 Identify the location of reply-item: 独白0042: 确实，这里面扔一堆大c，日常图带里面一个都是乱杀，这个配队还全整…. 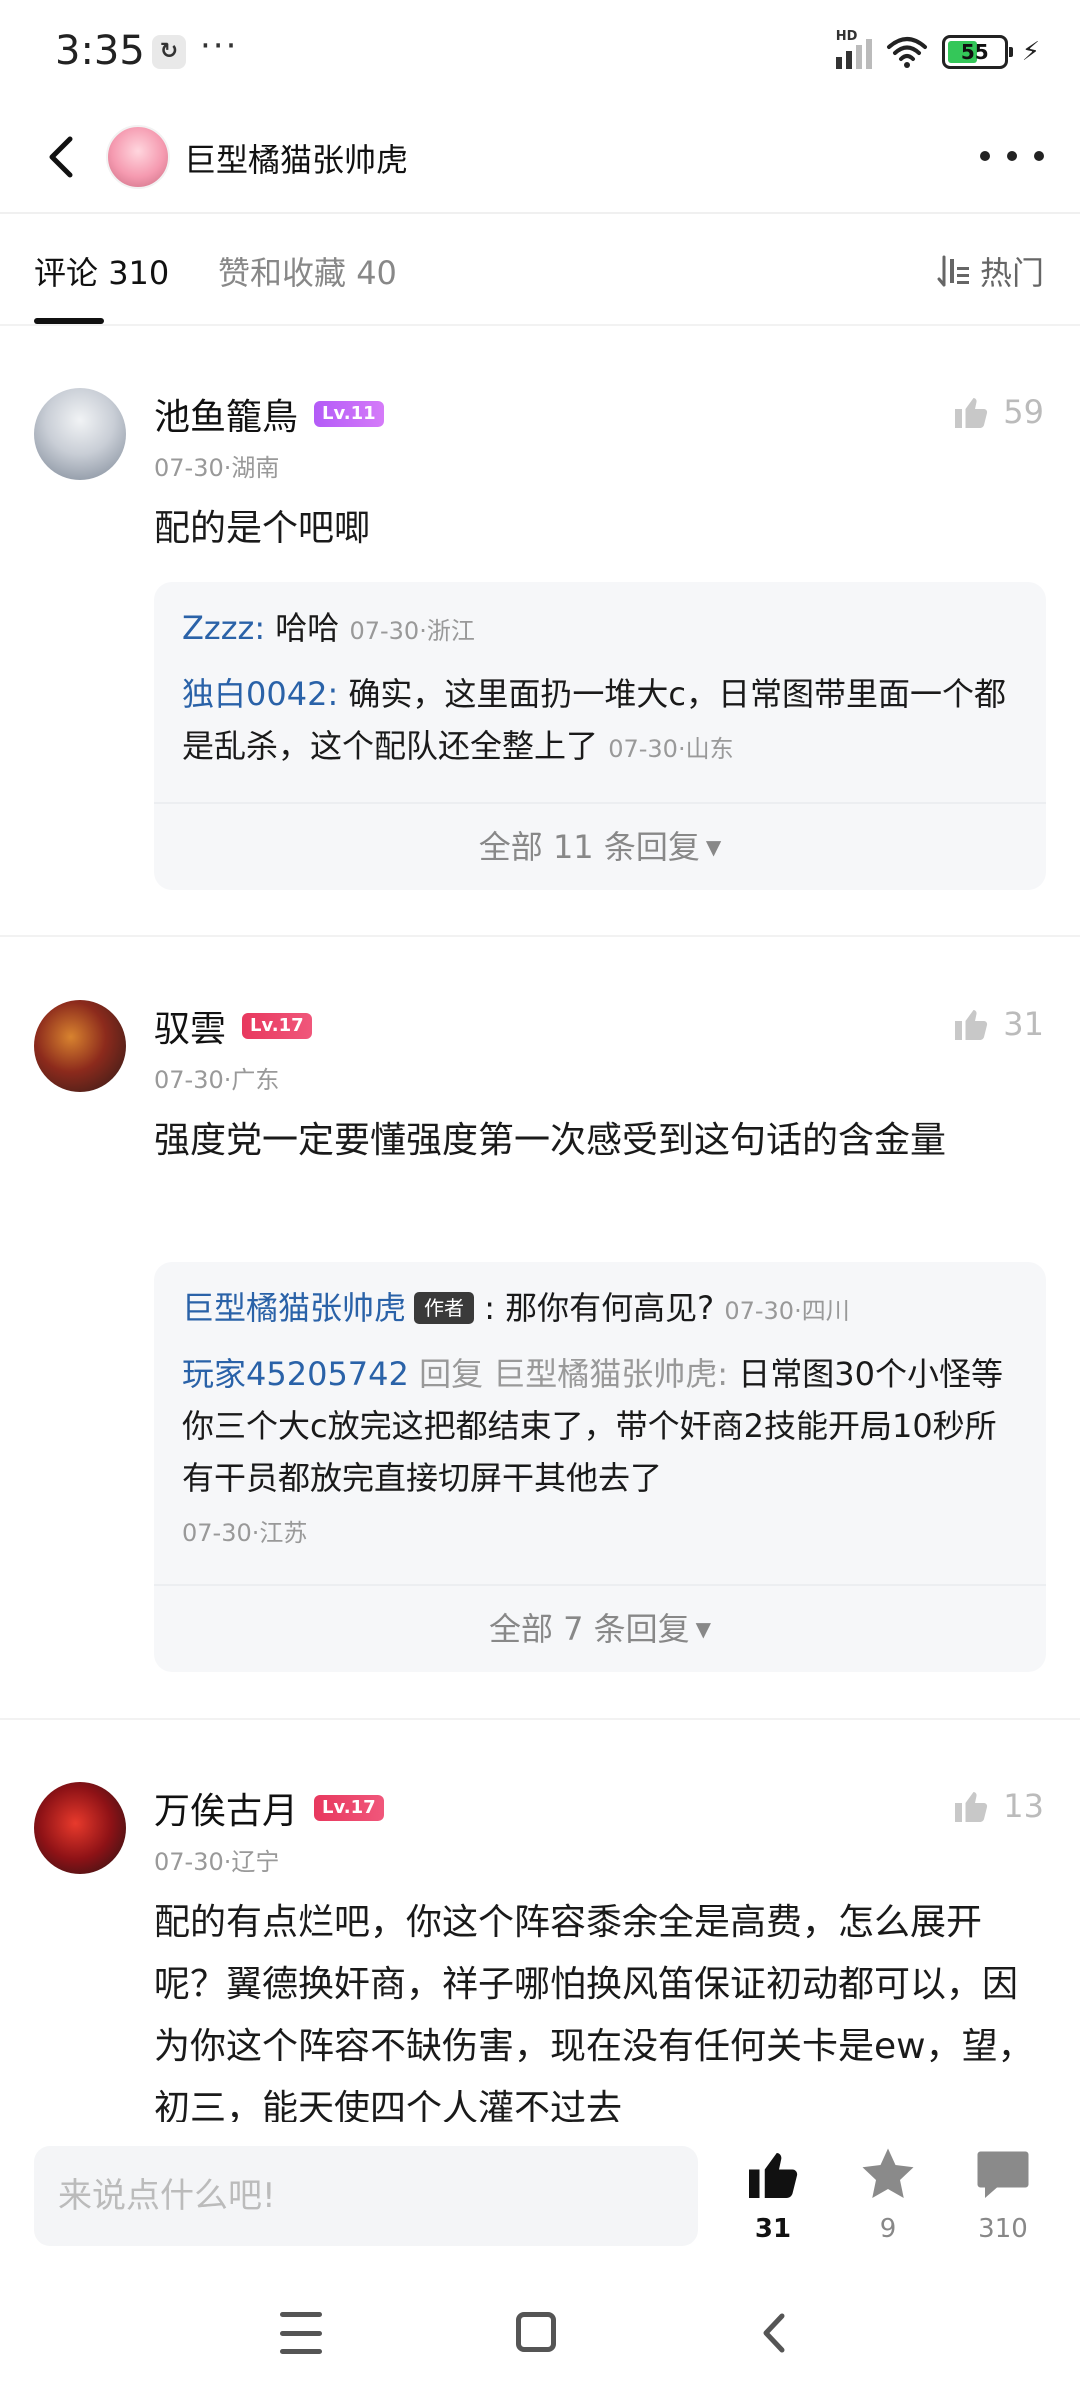
(600, 721).